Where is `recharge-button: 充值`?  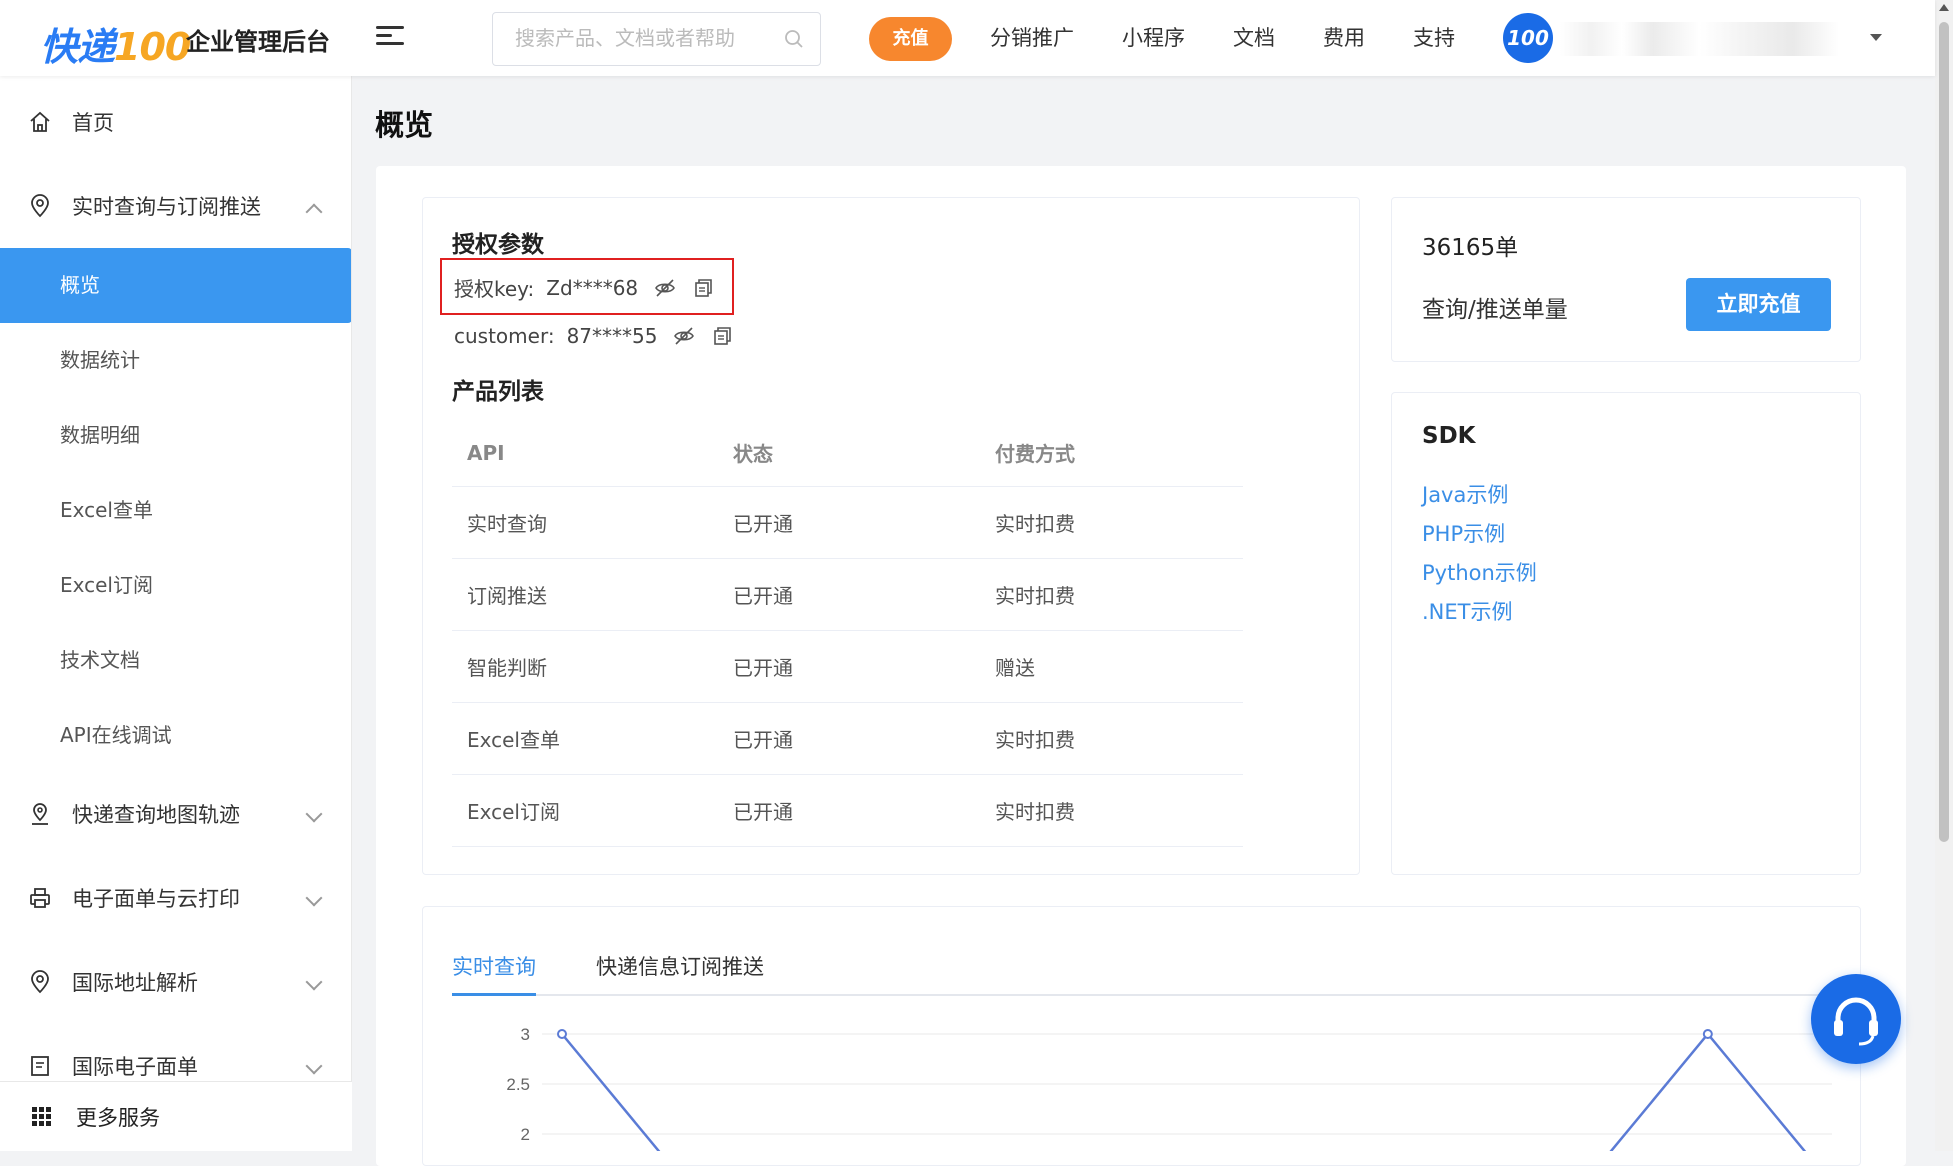
recharge-button: 充值 is located at coordinates (910, 39).